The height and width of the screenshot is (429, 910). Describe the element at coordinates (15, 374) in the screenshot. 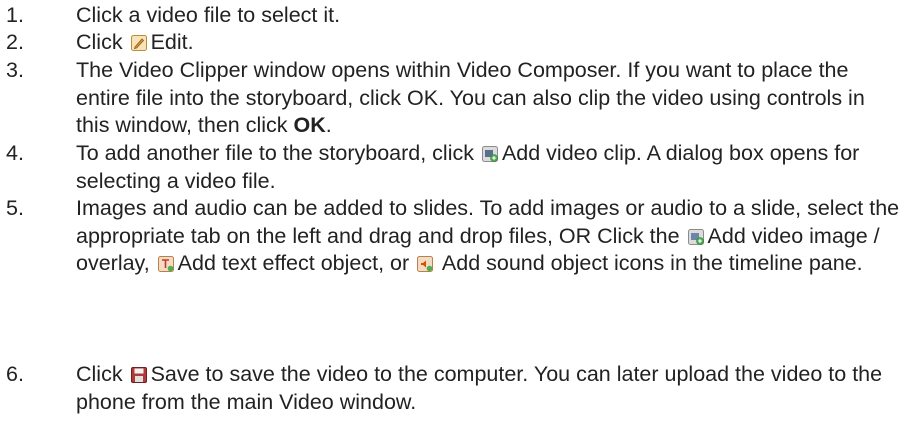

I see `step-number: 6.` at that location.